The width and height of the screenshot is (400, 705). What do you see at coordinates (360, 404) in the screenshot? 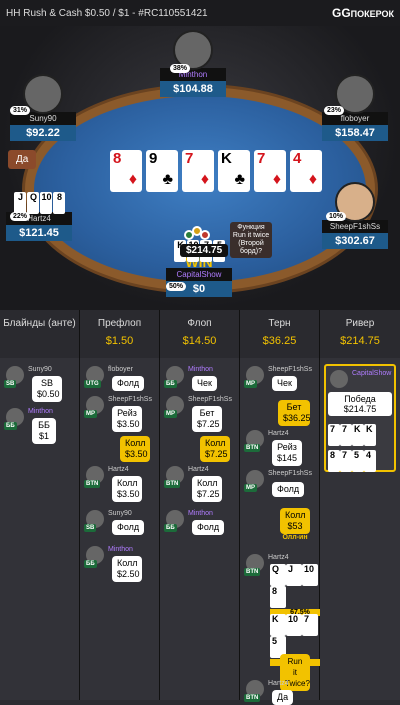
I see `win-info: Победа $214.75` at bounding box center [360, 404].